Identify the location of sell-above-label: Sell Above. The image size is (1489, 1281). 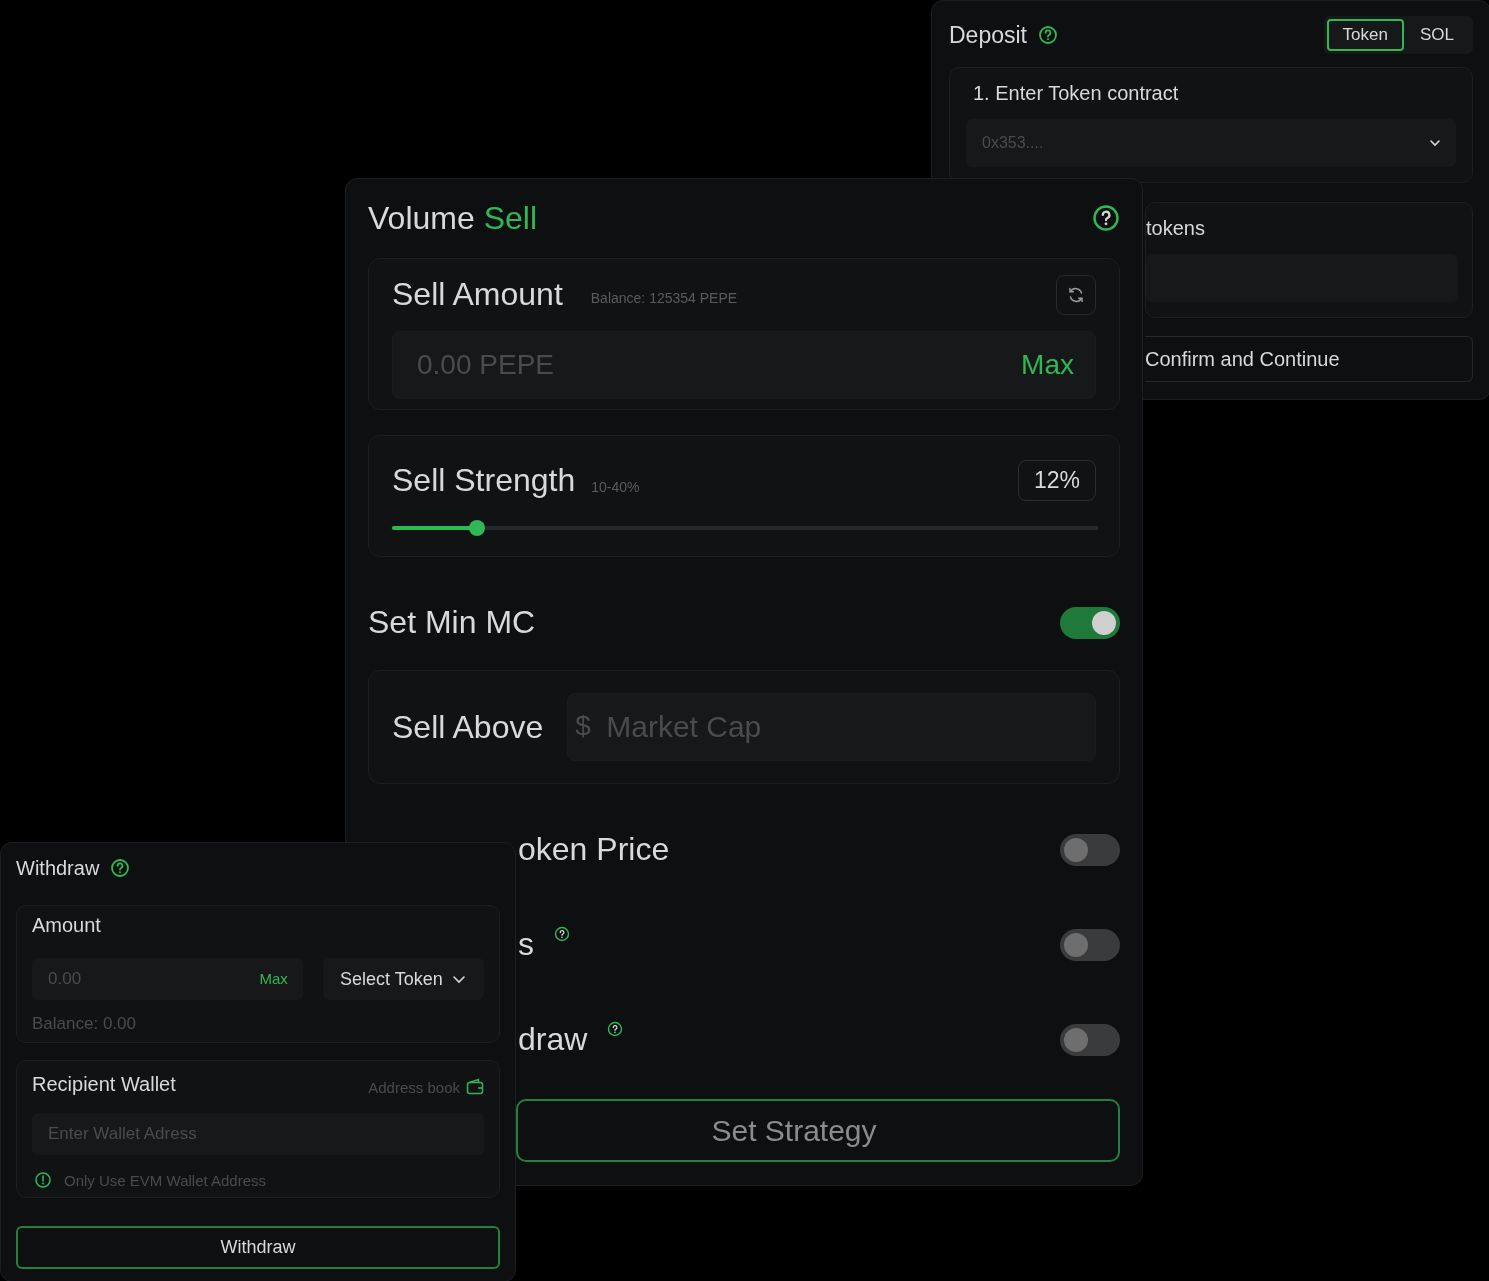
(468, 727).